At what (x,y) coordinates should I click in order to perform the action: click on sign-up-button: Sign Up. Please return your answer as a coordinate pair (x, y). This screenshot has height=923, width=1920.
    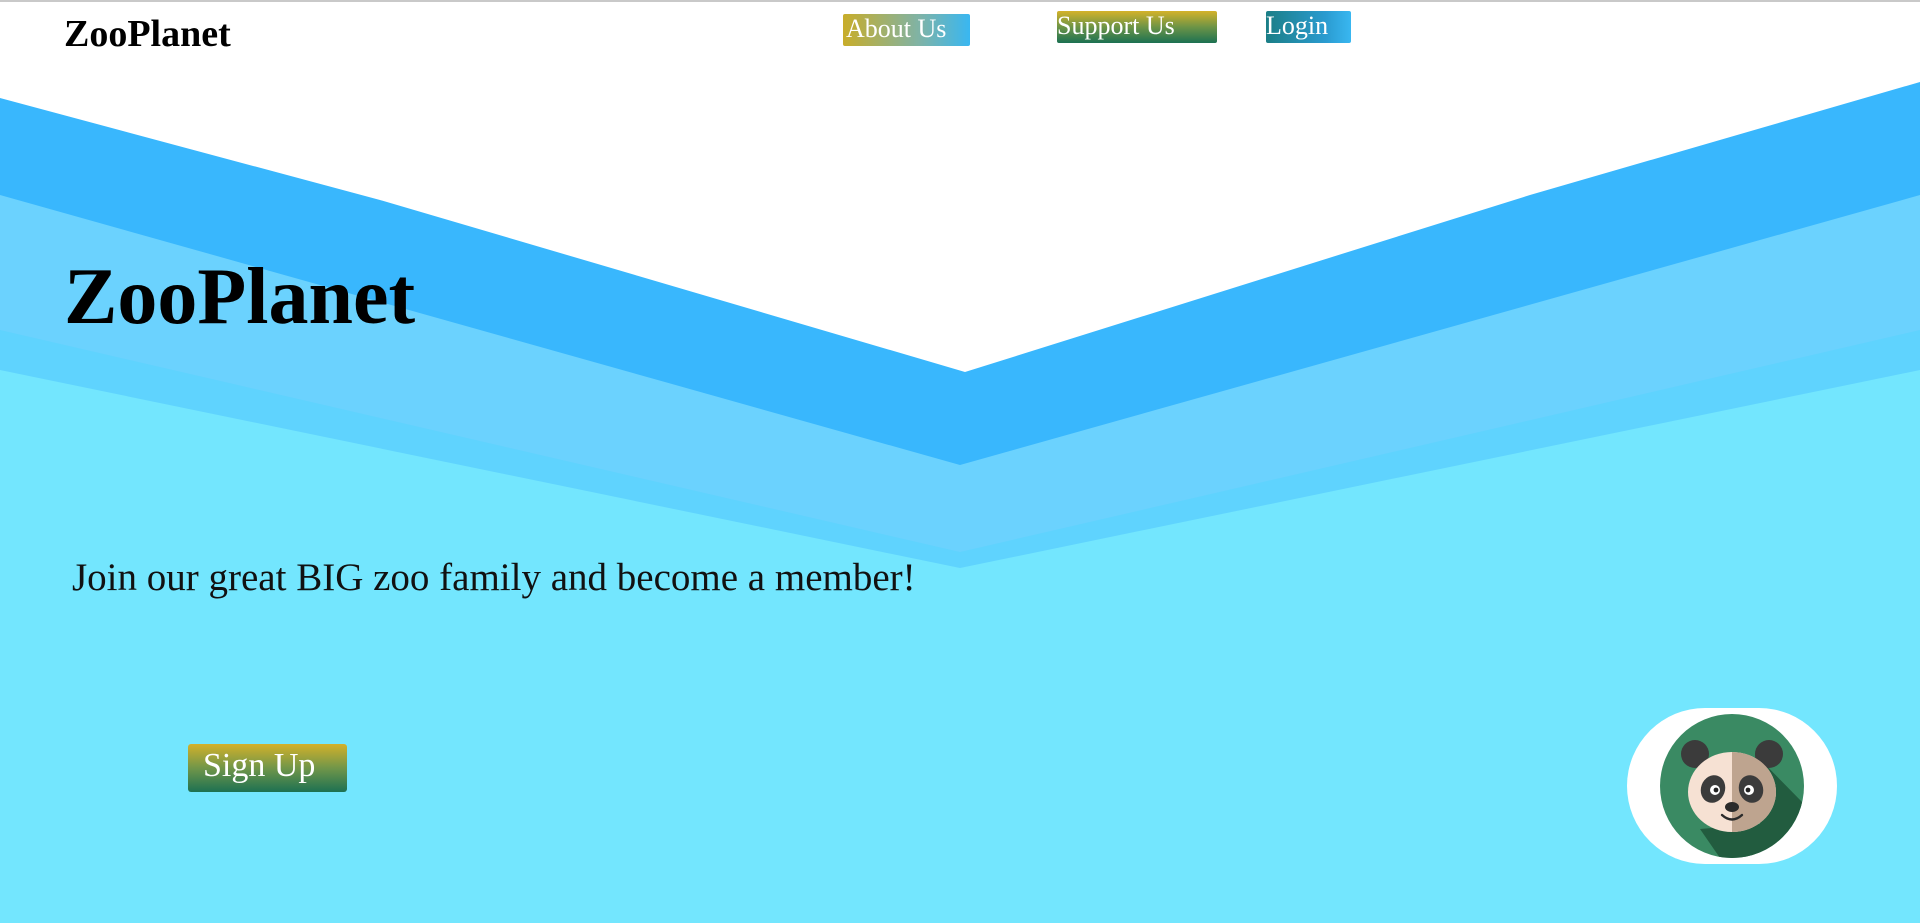
    Looking at the image, I should click on (267, 768).